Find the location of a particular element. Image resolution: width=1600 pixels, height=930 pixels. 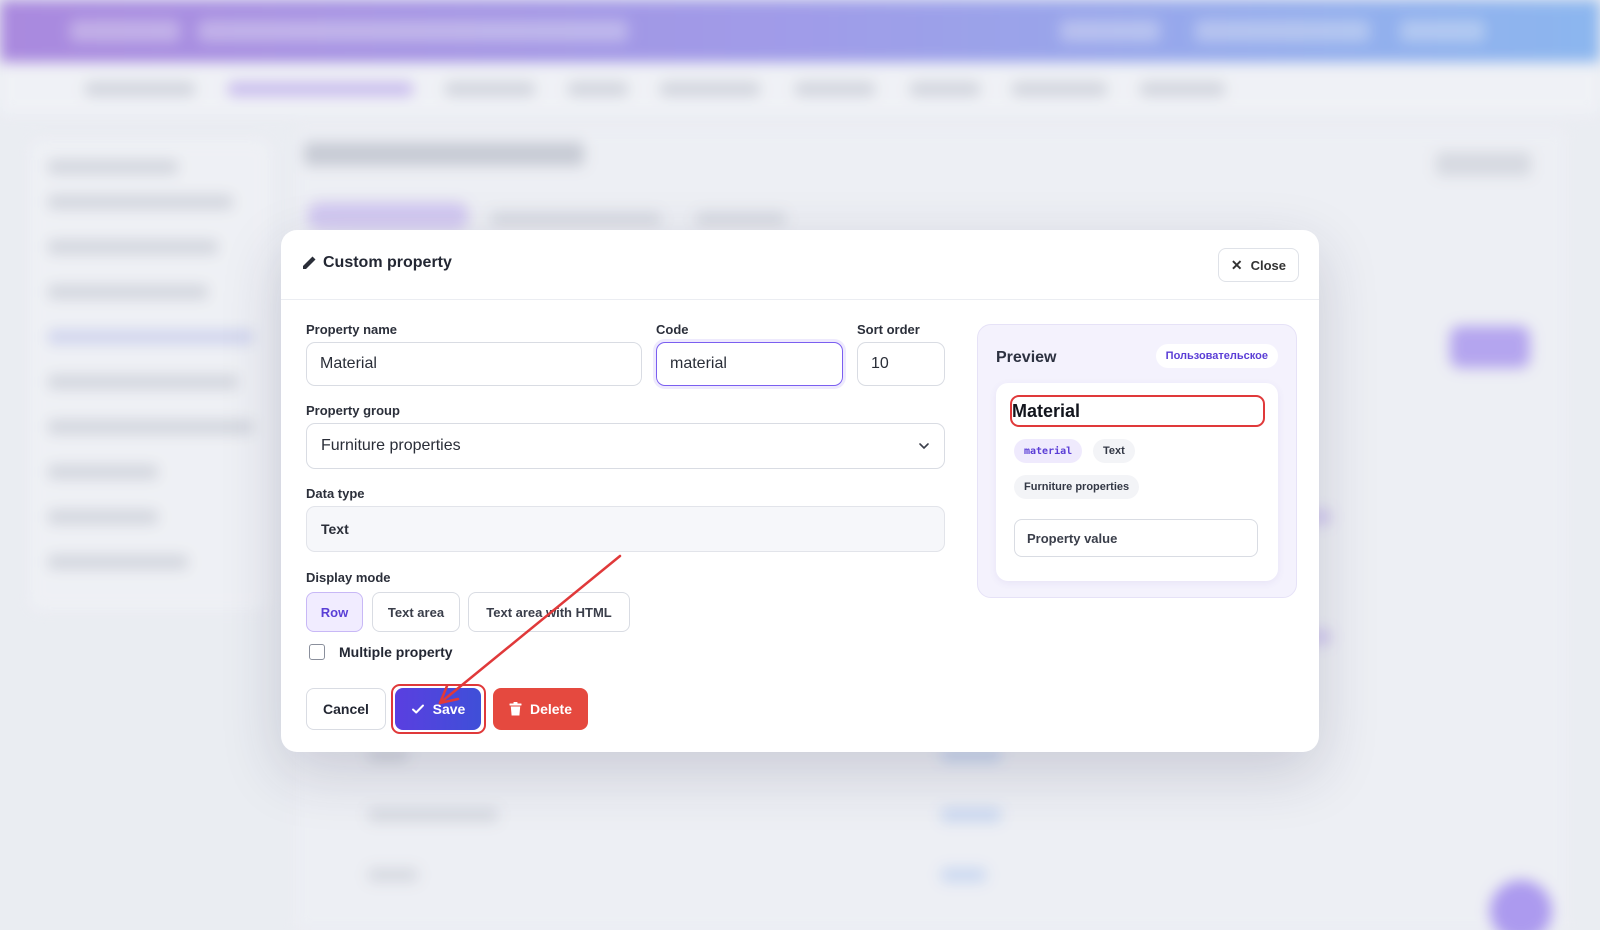

modal-header: Custom property ✕ Close is located at coordinates (800, 265).